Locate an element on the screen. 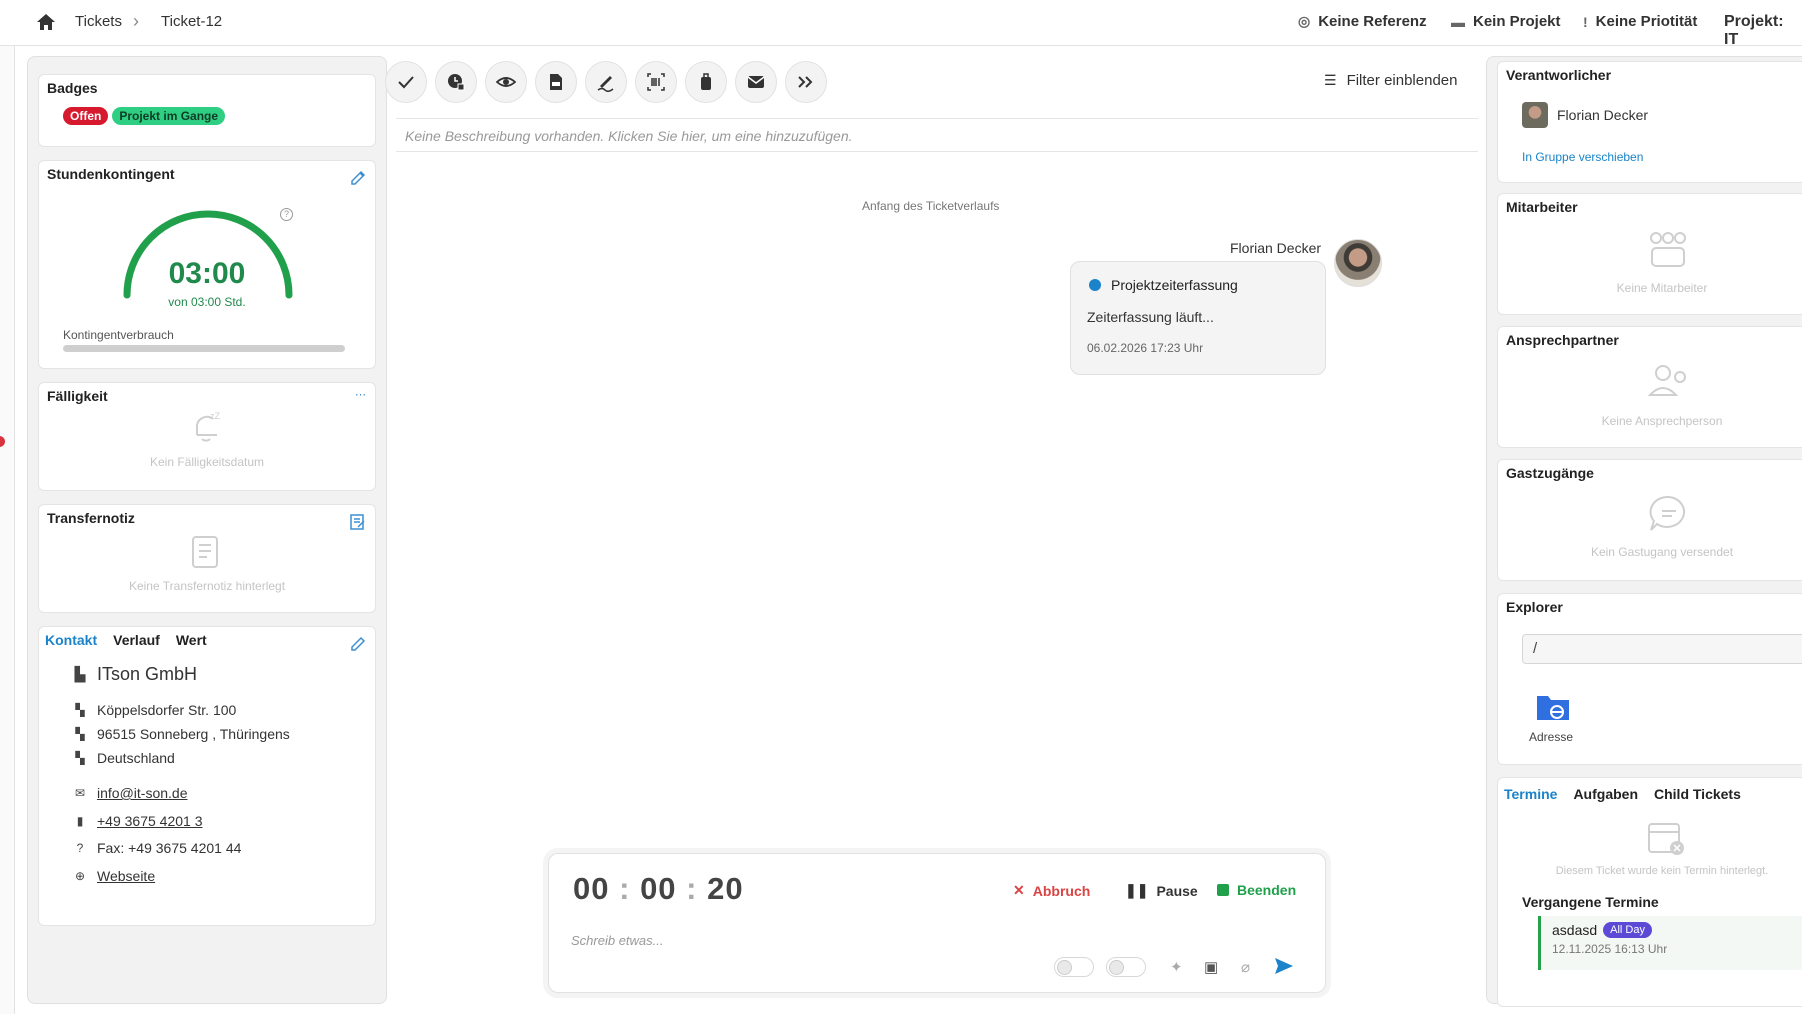 This screenshot has height=1014, width=1802. phone-link: +49 3675 4201 3 is located at coordinates (150, 821).